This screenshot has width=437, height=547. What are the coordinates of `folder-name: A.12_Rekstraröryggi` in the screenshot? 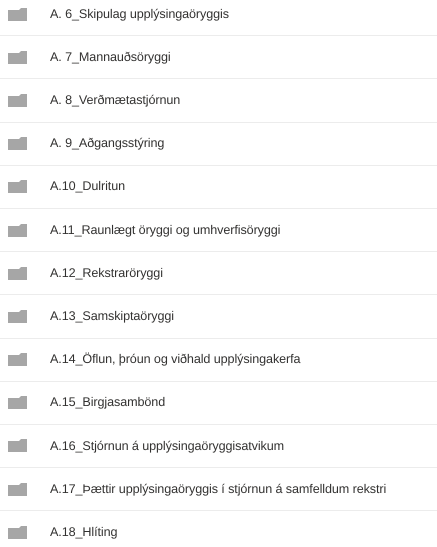 It's located at (106, 273).